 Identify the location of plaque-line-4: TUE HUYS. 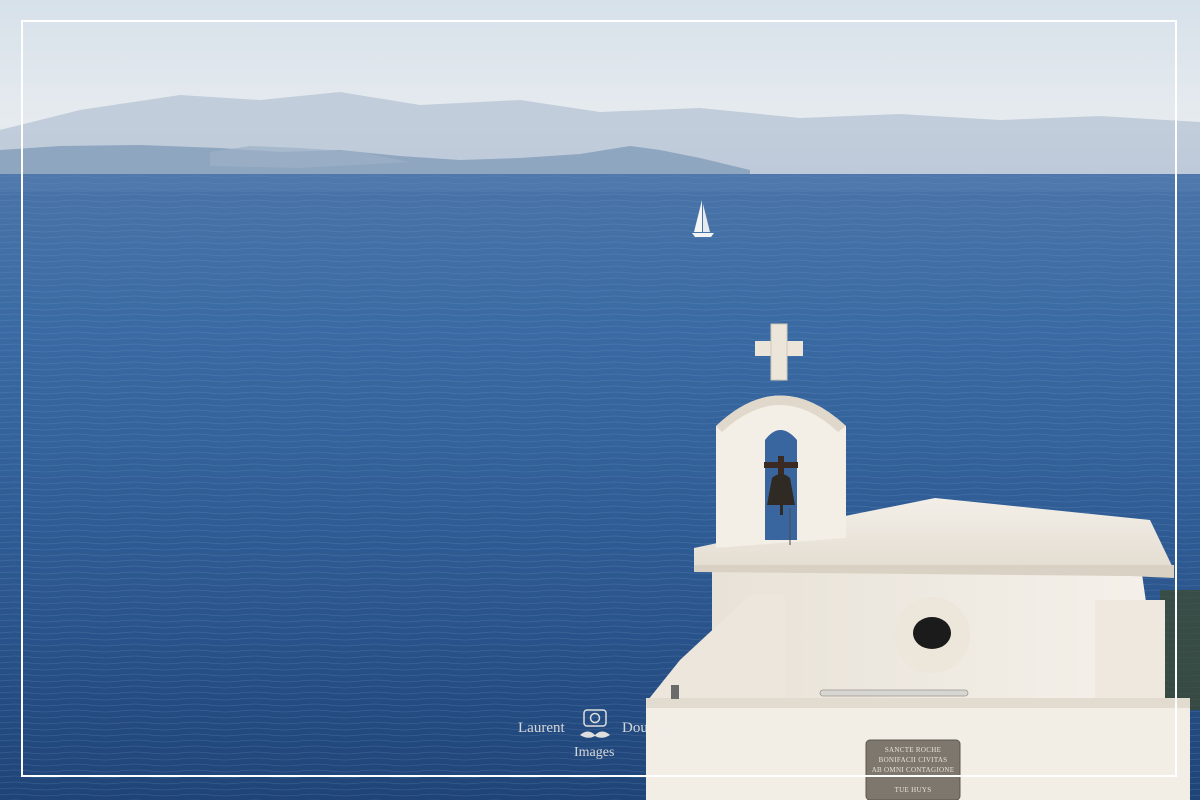
(913, 790).